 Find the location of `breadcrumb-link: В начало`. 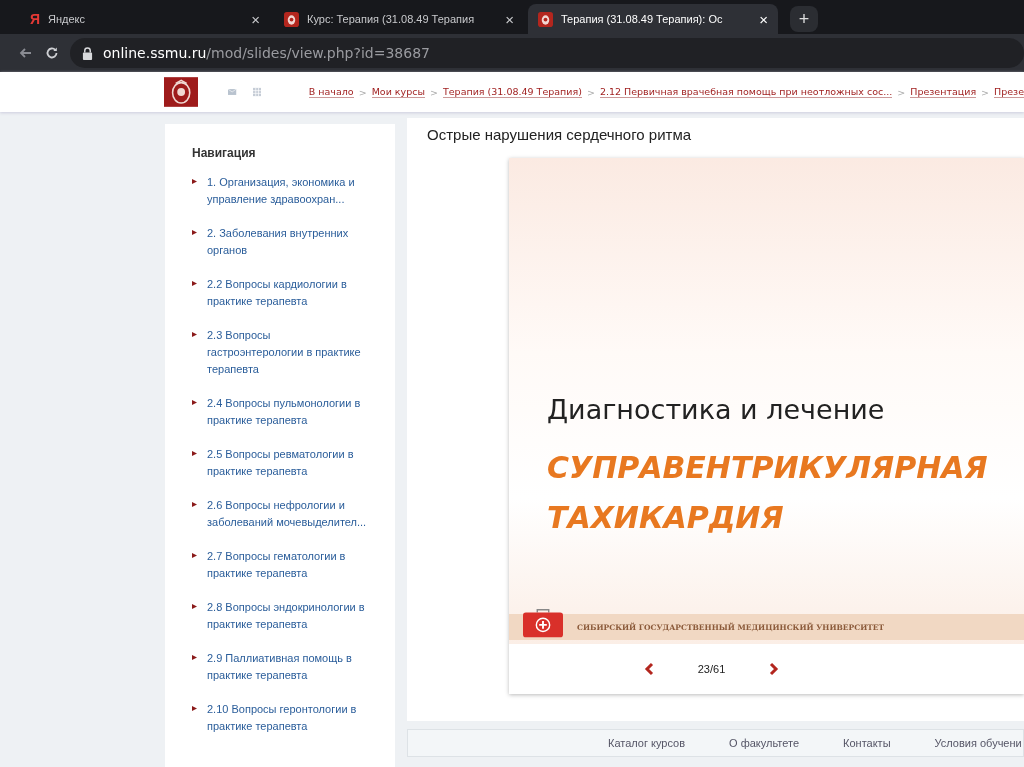

breadcrumb-link: В начало is located at coordinates (331, 92).